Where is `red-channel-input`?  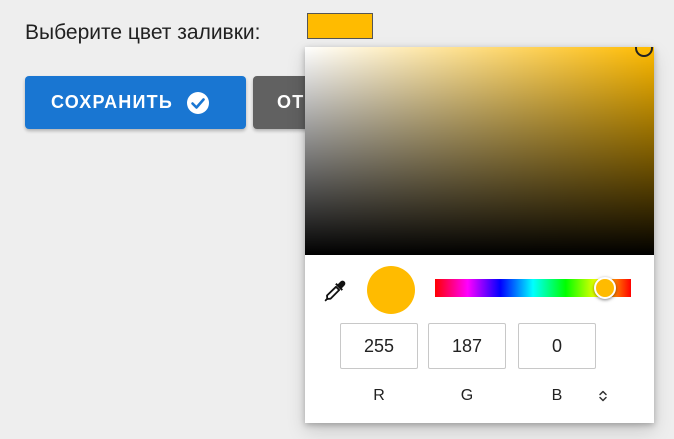
red-channel-input is located at coordinates (379, 346).